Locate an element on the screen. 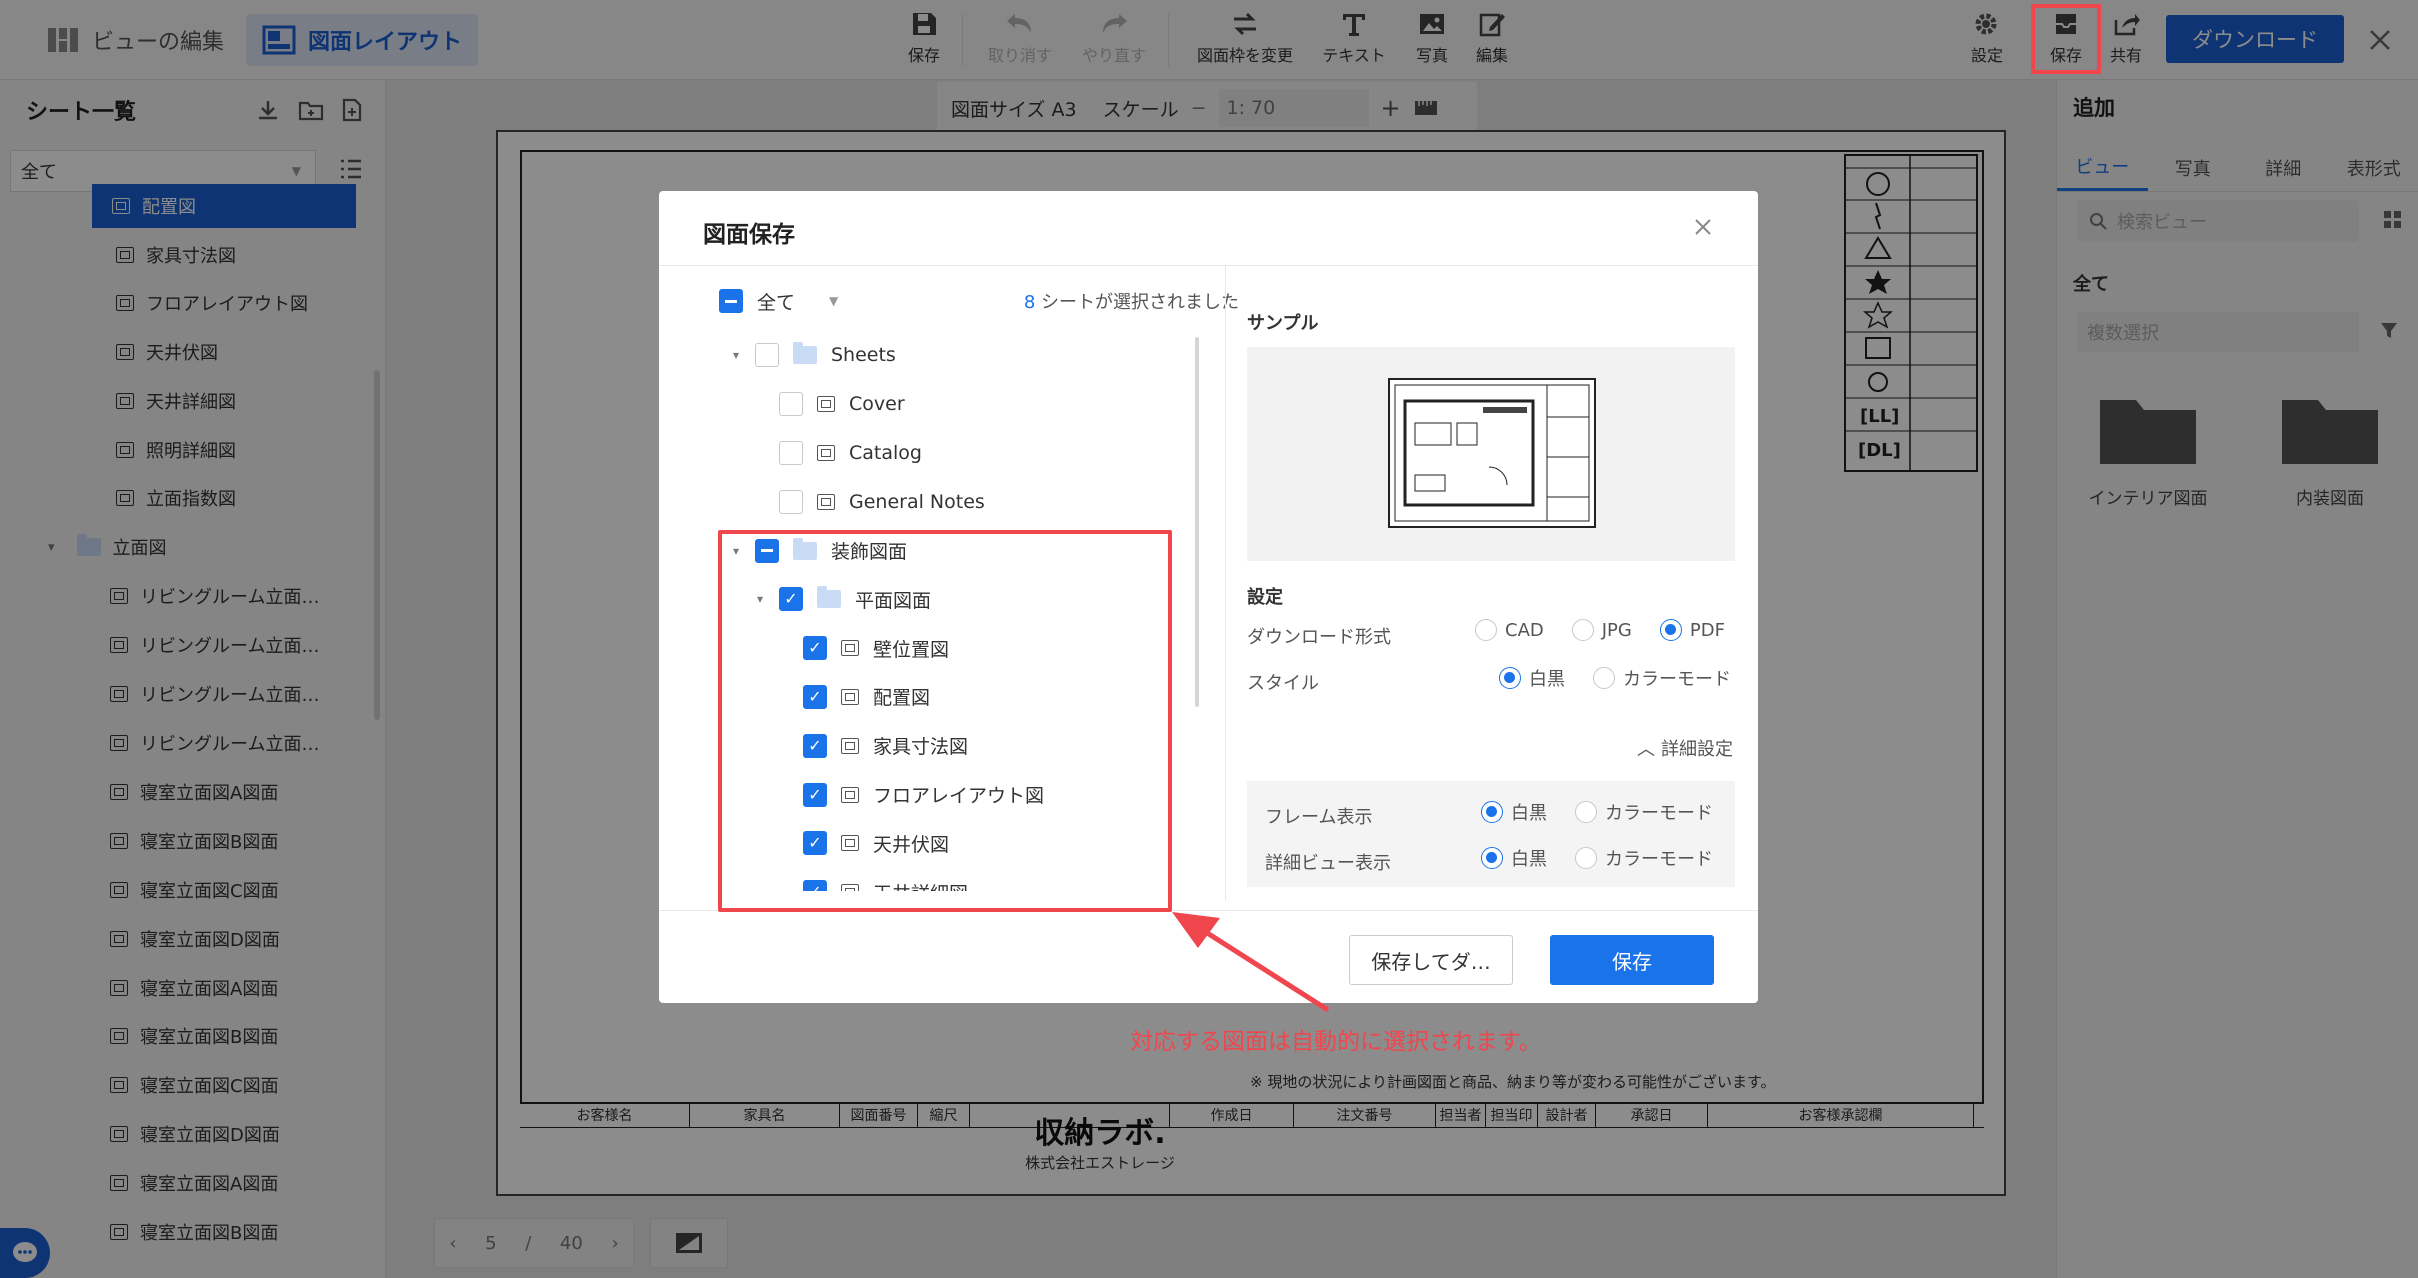 This screenshot has height=1278, width=2418. download-format-radio-group: CAD JPG PDF is located at coordinates (1600, 630).